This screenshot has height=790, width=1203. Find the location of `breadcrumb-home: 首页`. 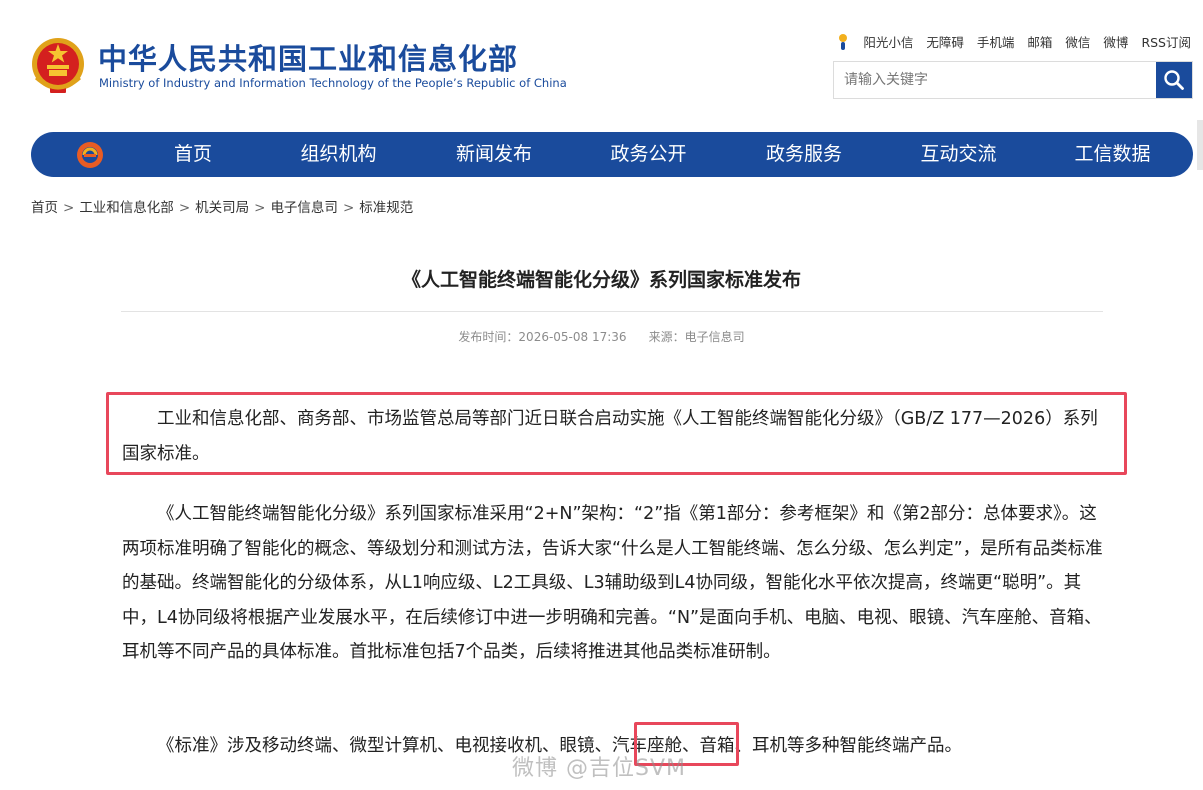

breadcrumb-home: 首页 is located at coordinates (44, 208).